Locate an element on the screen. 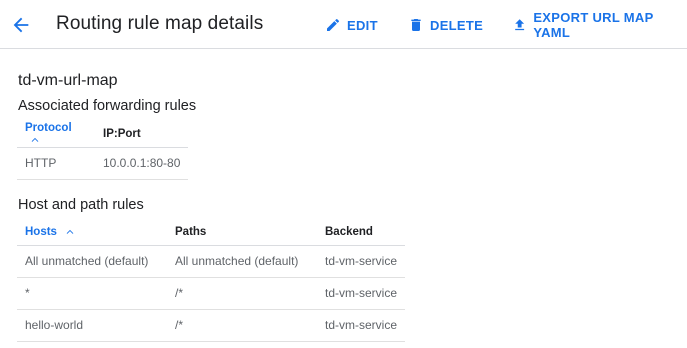 The image size is (687, 348). column-header-paths: Paths is located at coordinates (242, 232).